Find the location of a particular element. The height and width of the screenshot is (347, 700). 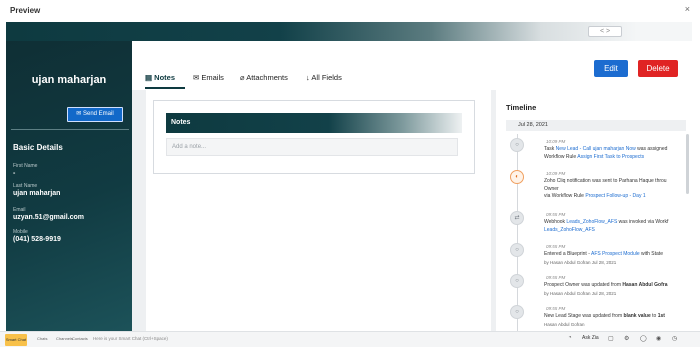

active-tab-indicator is located at coordinates (165, 88).